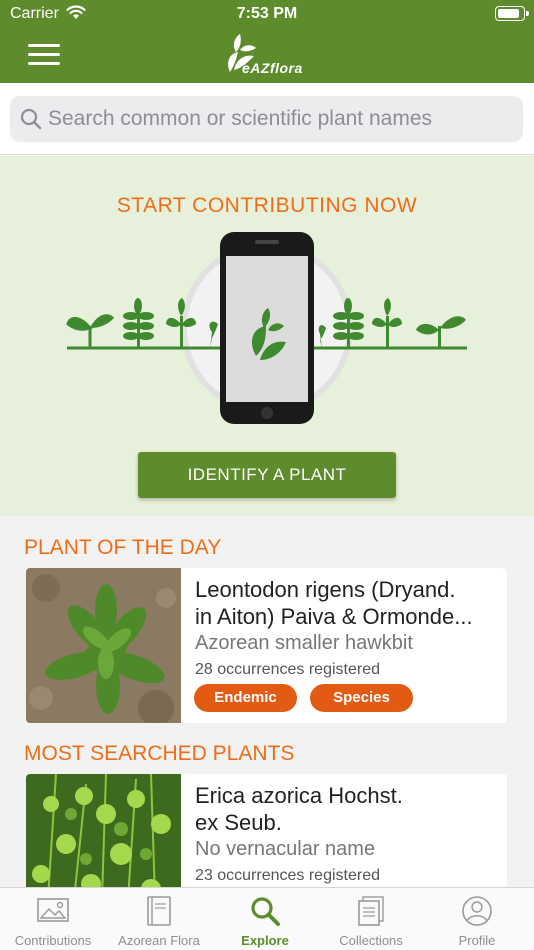  Describe the element at coordinates (371, 911) in the screenshot. I see `collections-icon` at that location.